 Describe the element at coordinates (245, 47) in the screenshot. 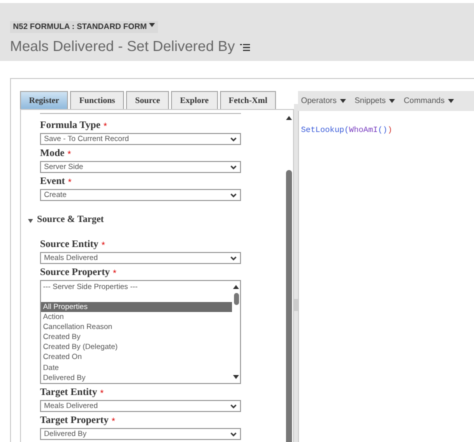

I see `list-menu-icon` at that location.